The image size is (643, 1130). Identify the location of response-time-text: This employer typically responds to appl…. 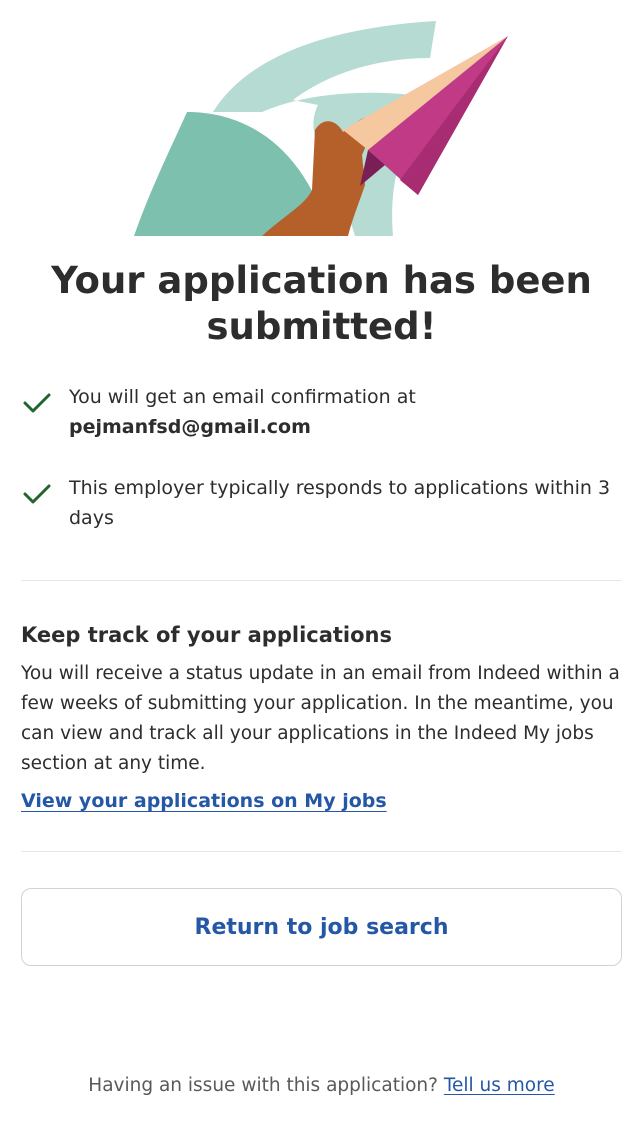
(340, 503).